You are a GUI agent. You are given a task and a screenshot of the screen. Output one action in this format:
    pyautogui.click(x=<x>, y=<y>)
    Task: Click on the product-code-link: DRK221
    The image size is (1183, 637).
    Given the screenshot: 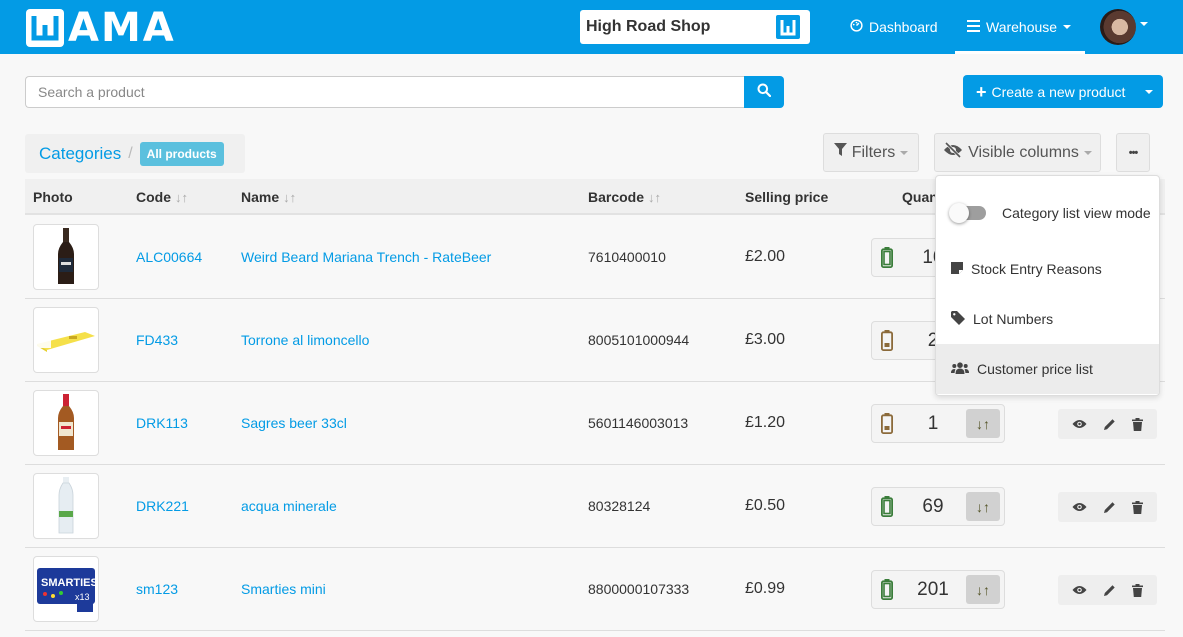 What is the action you would take?
    pyautogui.click(x=162, y=506)
    